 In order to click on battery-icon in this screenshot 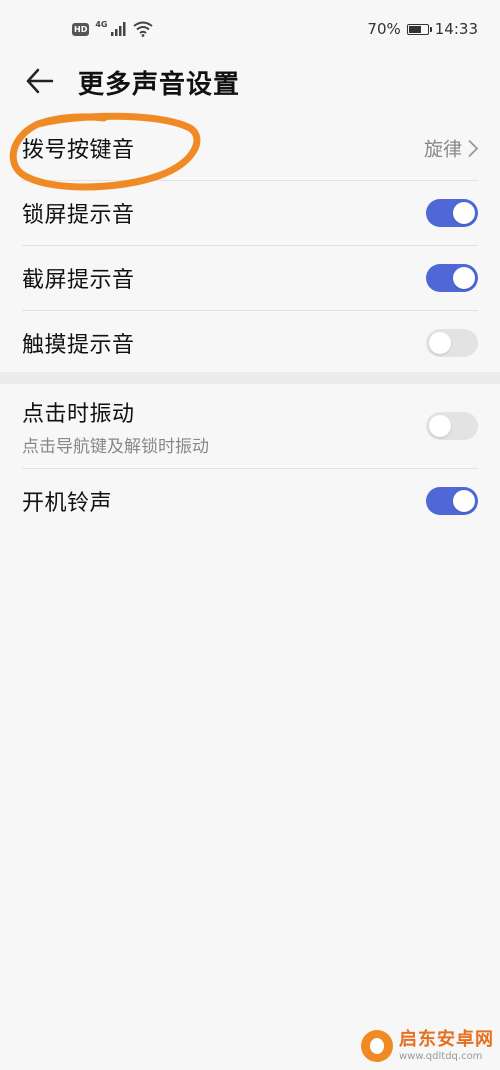, I will do `click(419, 29)`.